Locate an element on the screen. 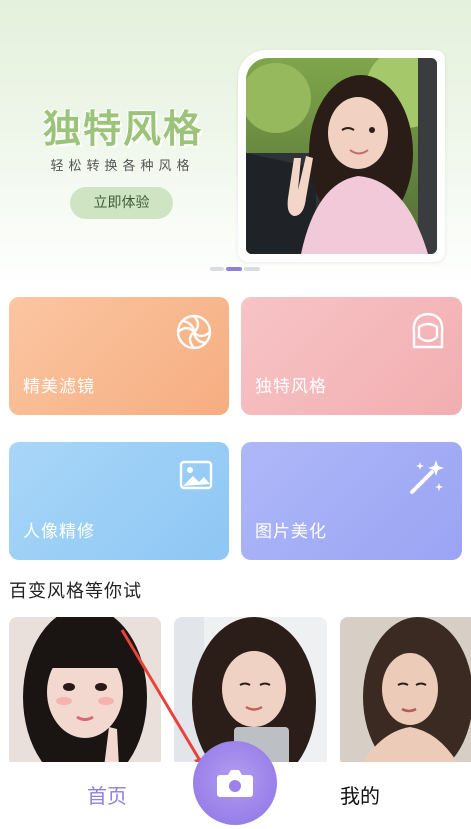 Image resolution: width=471 pixels, height=829 pixels. try-now-button: 立即体验 is located at coordinates (121, 203).